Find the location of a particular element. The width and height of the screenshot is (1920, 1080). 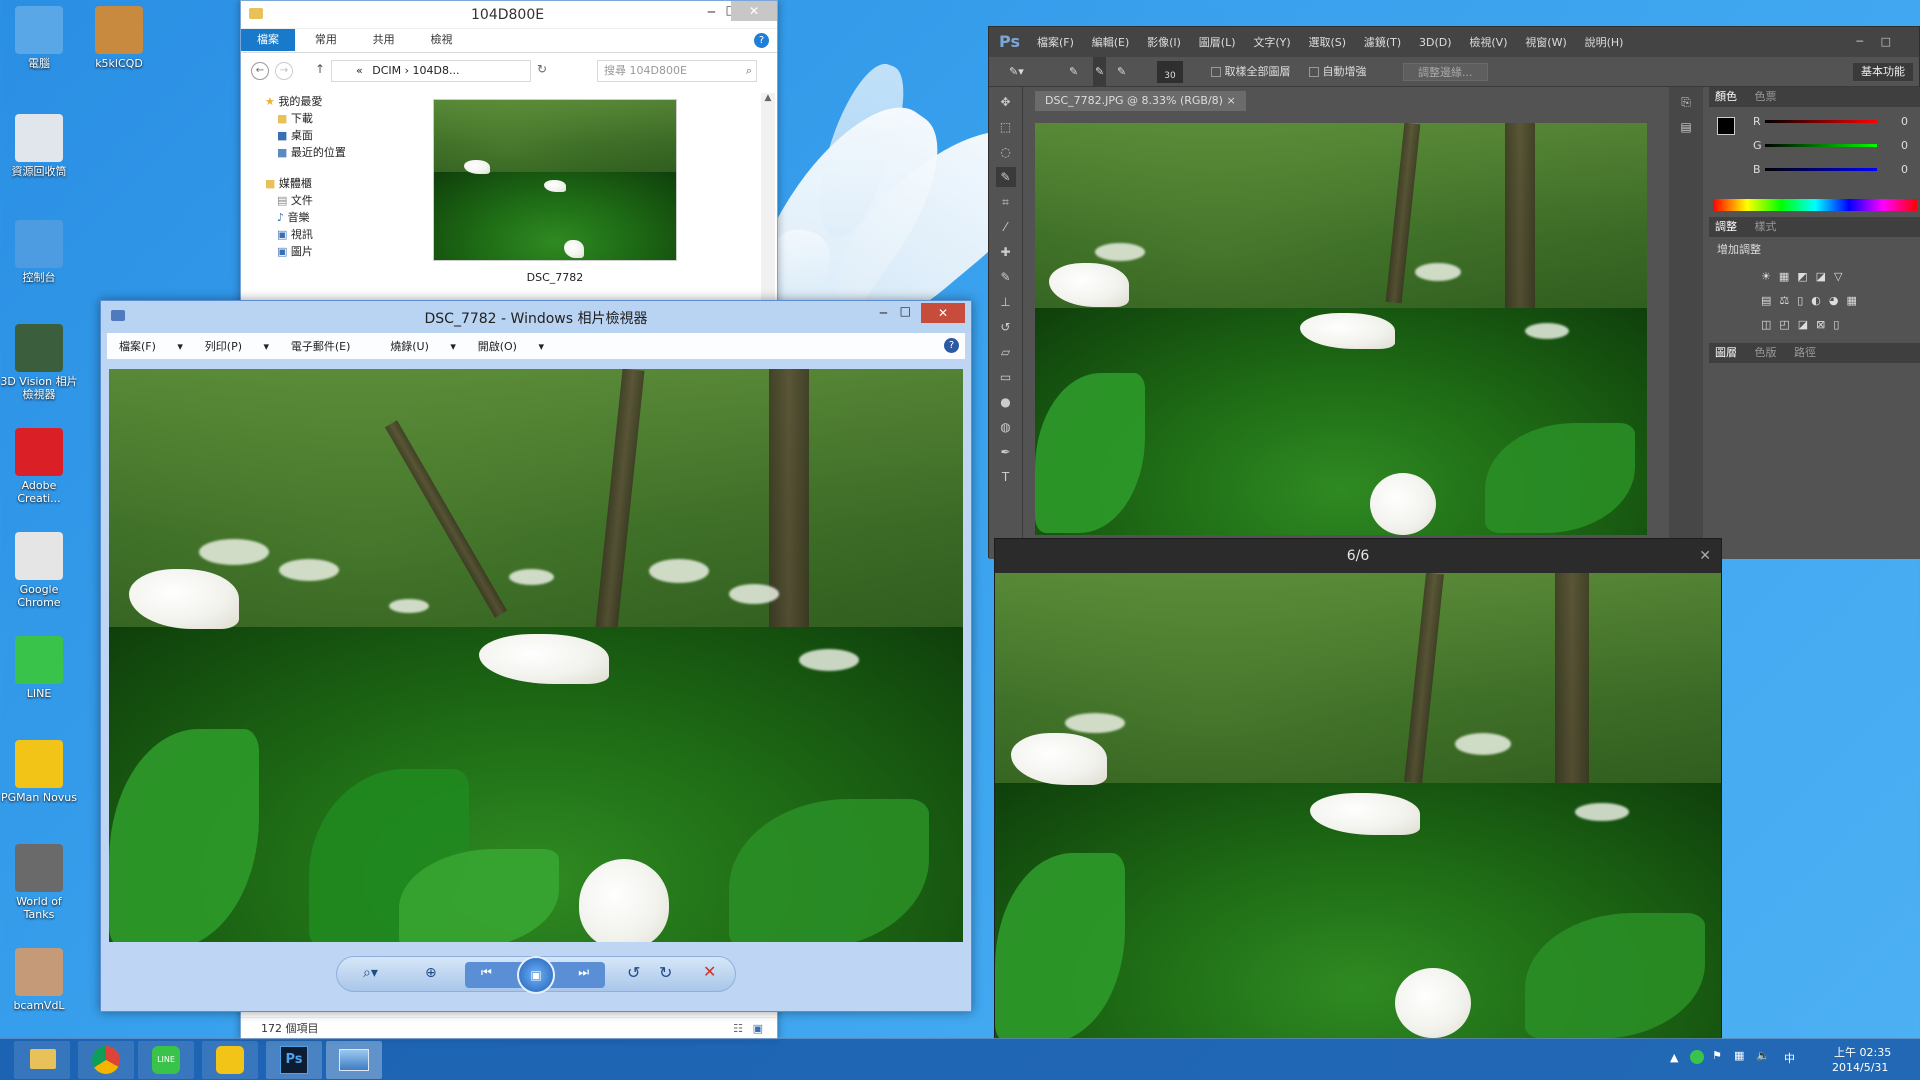

help-icon: ? is located at coordinates (761, 40).